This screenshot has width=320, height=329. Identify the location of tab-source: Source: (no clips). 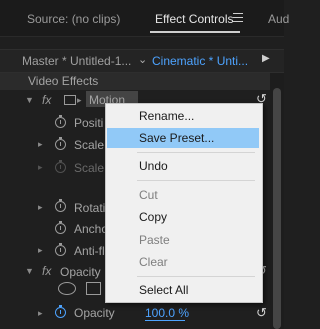
(73, 19).